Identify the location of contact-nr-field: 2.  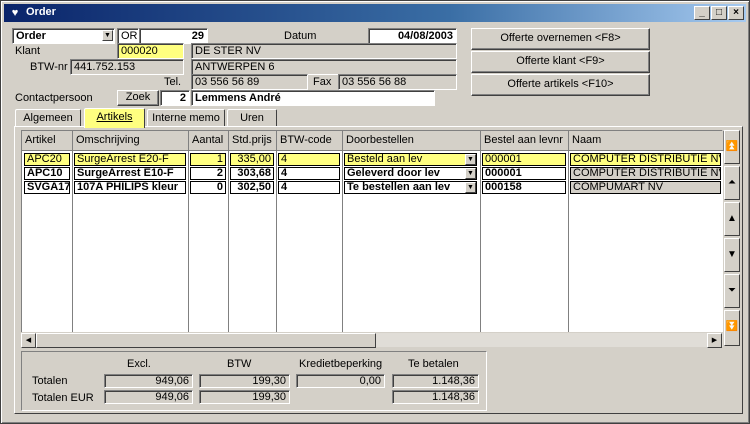
(175, 98).